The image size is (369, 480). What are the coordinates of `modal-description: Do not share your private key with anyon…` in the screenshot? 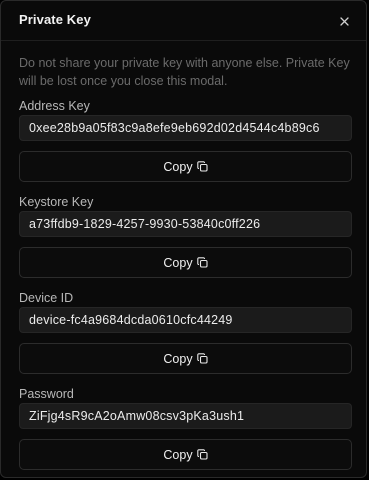 It's located at (184, 72).